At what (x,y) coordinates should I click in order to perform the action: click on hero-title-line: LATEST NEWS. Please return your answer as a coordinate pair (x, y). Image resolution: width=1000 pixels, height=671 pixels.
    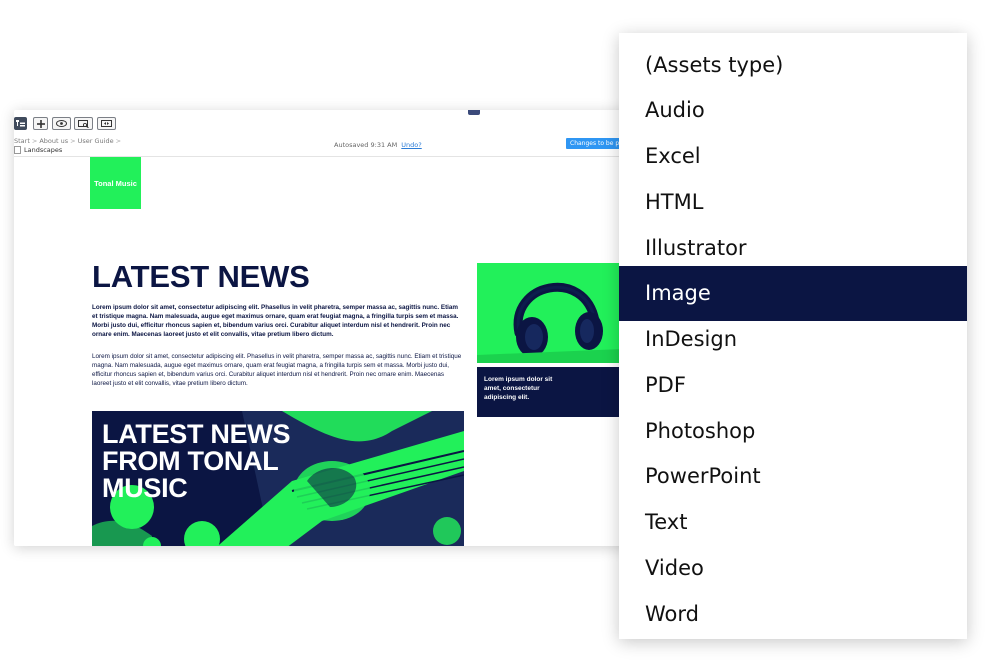
    Looking at the image, I should click on (196, 434).